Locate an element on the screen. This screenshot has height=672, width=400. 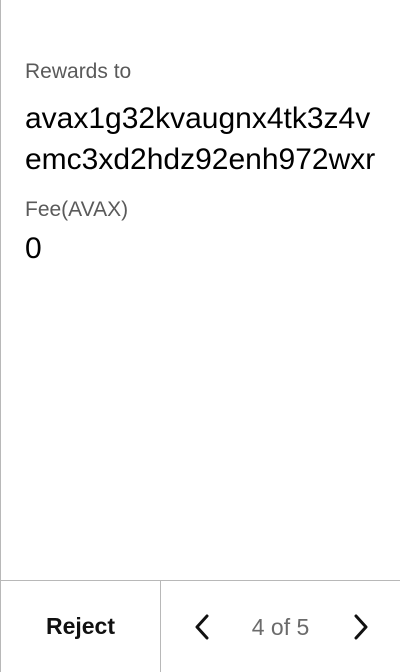
fee-label: Fee(AVAX) is located at coordinates (77, 209).